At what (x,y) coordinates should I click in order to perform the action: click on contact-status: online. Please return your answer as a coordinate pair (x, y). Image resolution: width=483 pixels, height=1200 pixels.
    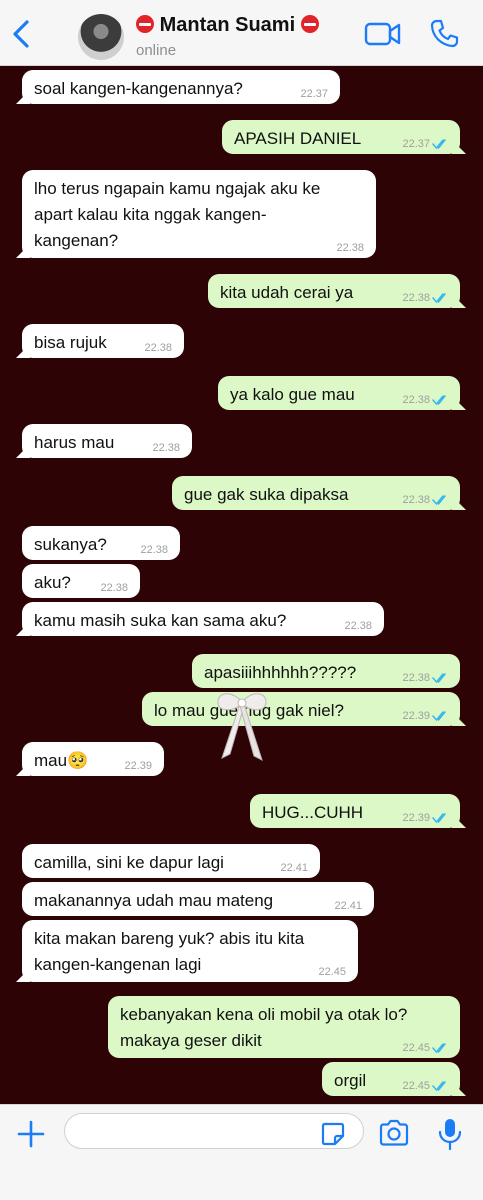
    Looking at the image, I should click on (156, 50).